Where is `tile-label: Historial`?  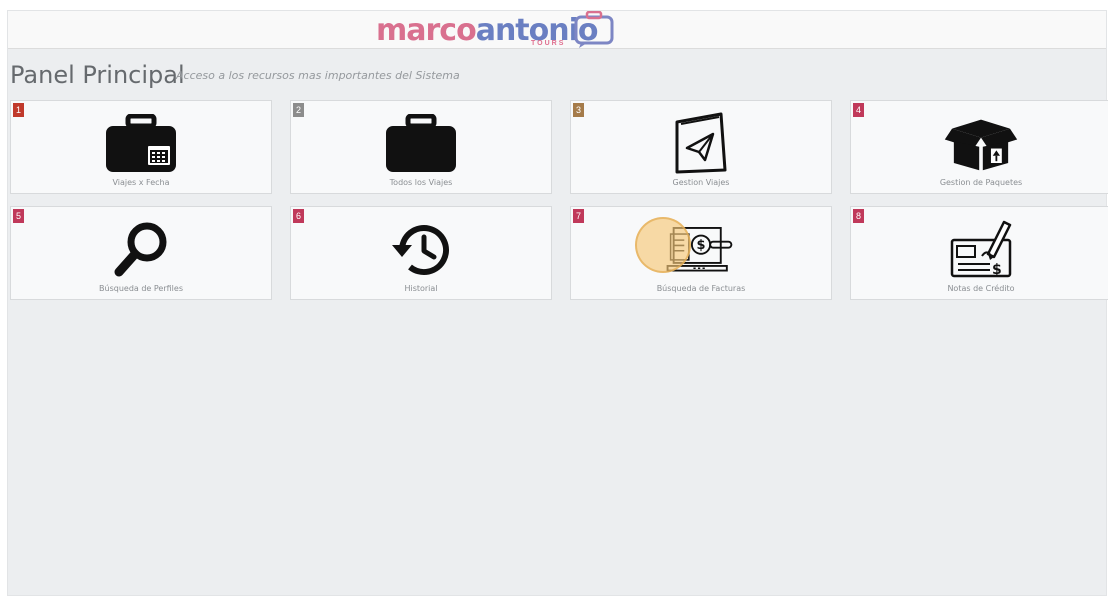 tile-label: Historial is located at coordinates (421, 288).